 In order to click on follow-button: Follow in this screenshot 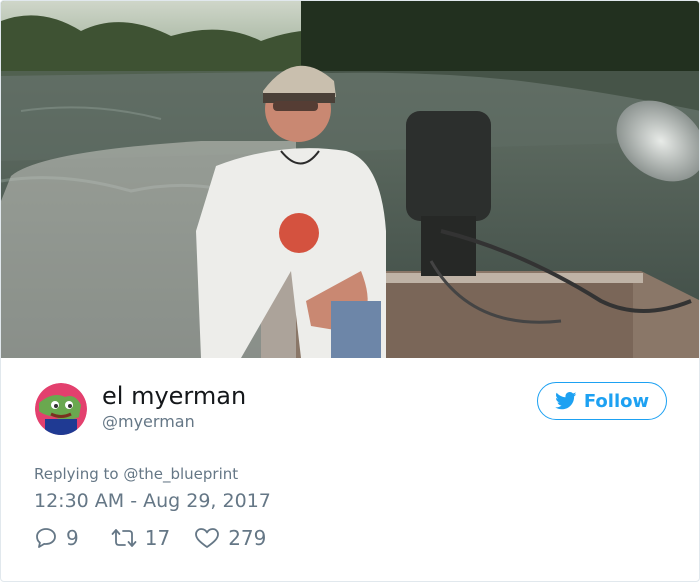, I will do `click(602, 401)`.